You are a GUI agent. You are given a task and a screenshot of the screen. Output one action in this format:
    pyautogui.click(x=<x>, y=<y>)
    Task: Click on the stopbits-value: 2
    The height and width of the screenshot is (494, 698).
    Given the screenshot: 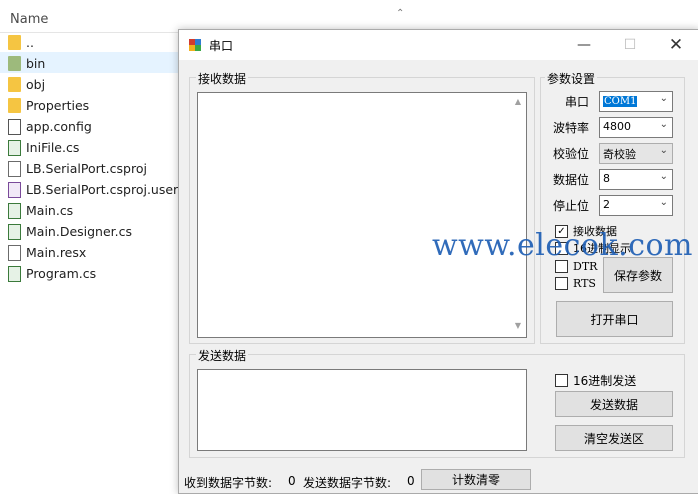 What is the action you would take?
    pyautogui.click(x=606, y=204)
    